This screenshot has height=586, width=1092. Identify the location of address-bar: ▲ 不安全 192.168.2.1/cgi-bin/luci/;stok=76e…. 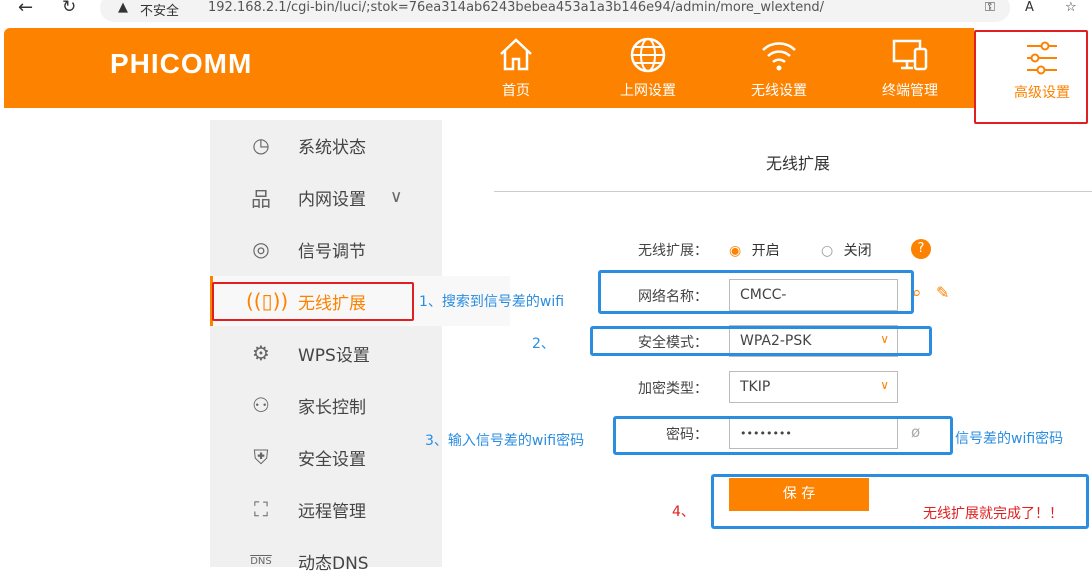
(555, 11).